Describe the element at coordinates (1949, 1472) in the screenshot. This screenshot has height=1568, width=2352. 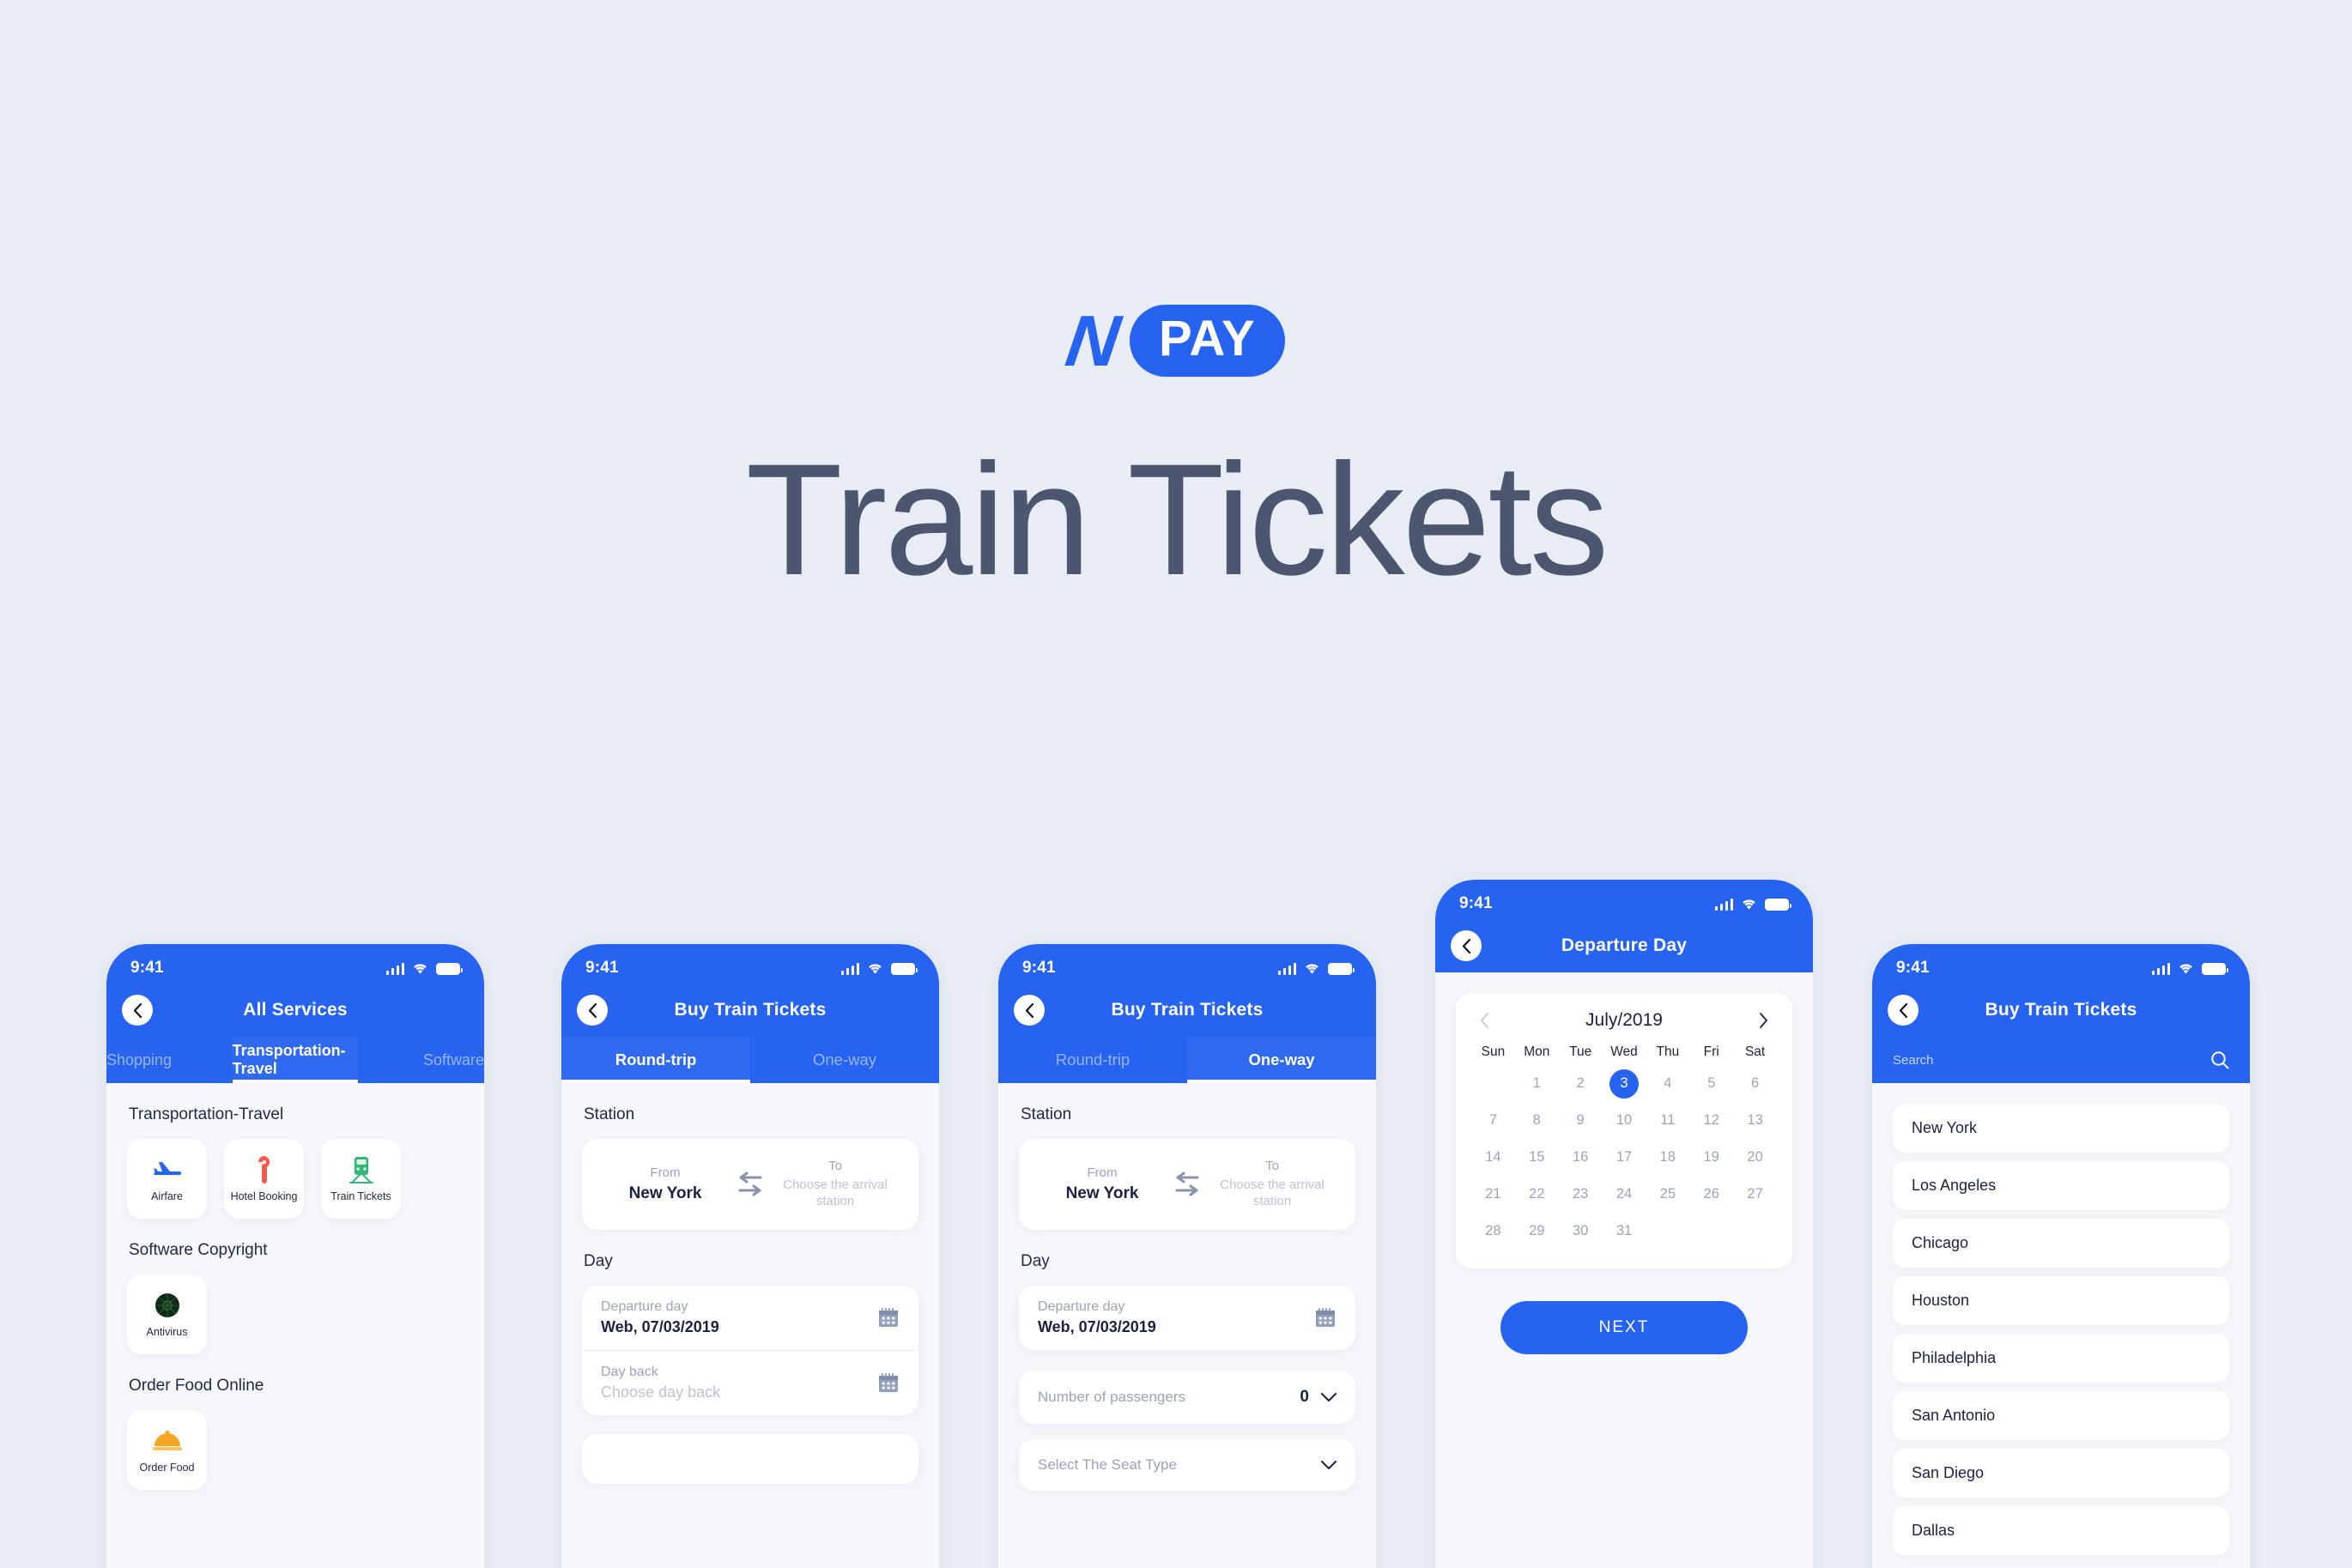
I see `city-name: San Diego` at that location.